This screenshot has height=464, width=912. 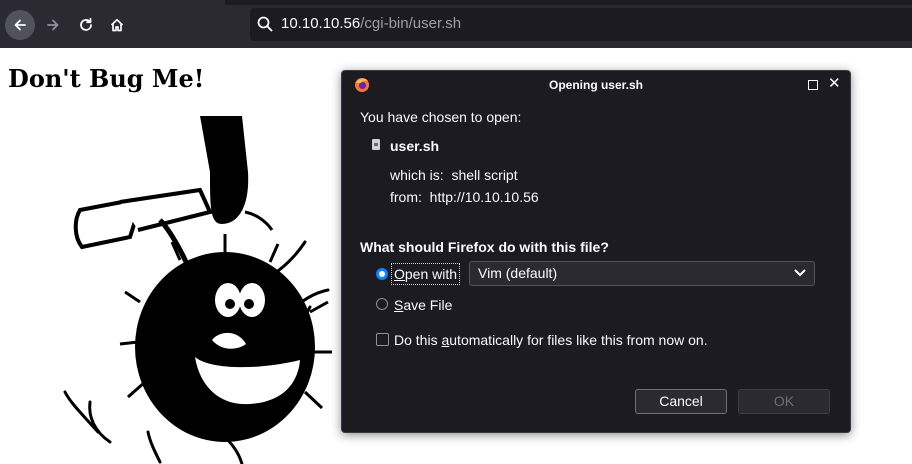 I want to click on dialog-titlebar: Opening user.sh ✕, so click(x=596, y=85).